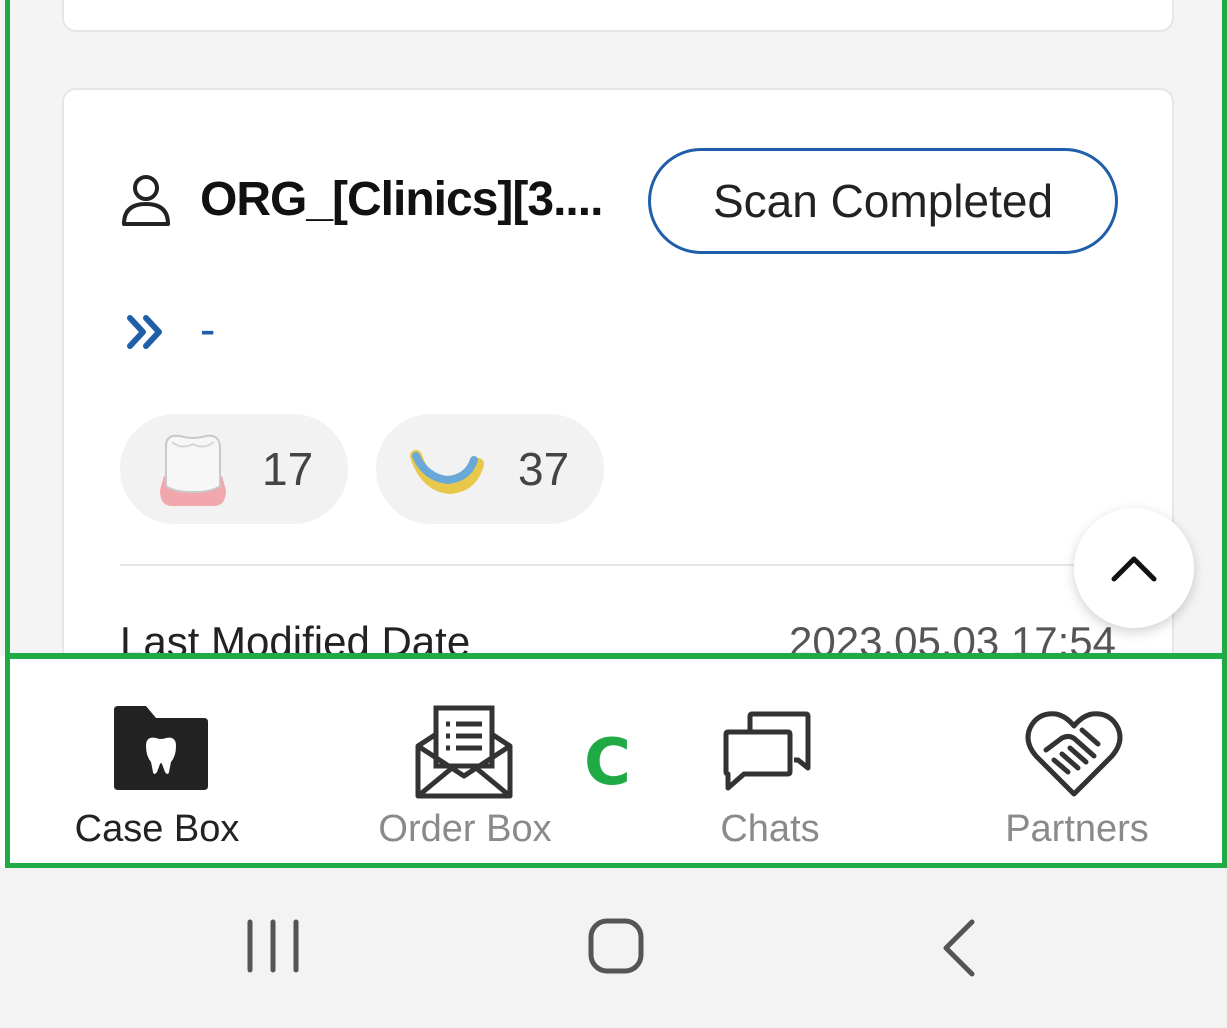 This screenshot has height=1028, width=1227. I want to click on home-icon, so click(616, 946).